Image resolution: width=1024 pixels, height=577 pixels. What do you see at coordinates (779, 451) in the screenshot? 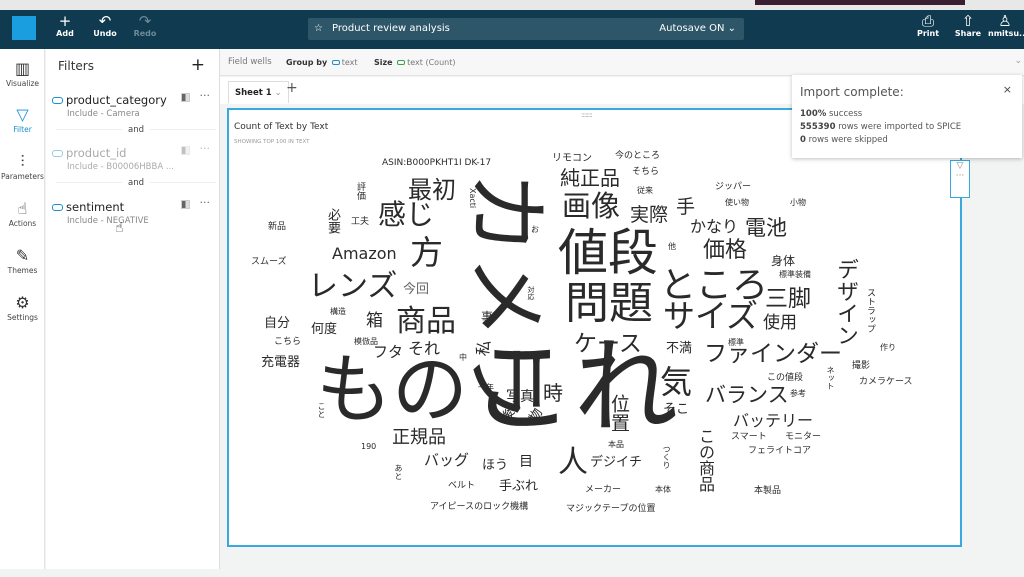
I see `word: フェライトコア` at bounding box center [779, 451].